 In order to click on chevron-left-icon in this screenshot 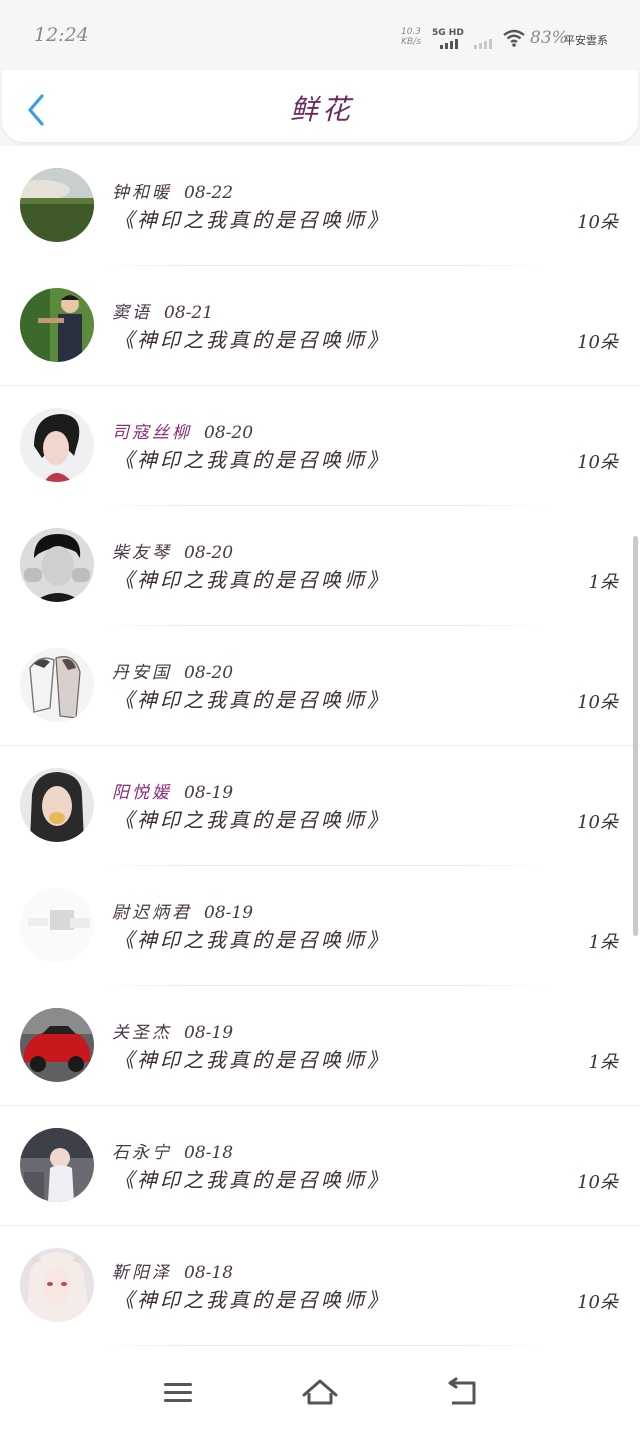, I will do `click(36, 110)`.